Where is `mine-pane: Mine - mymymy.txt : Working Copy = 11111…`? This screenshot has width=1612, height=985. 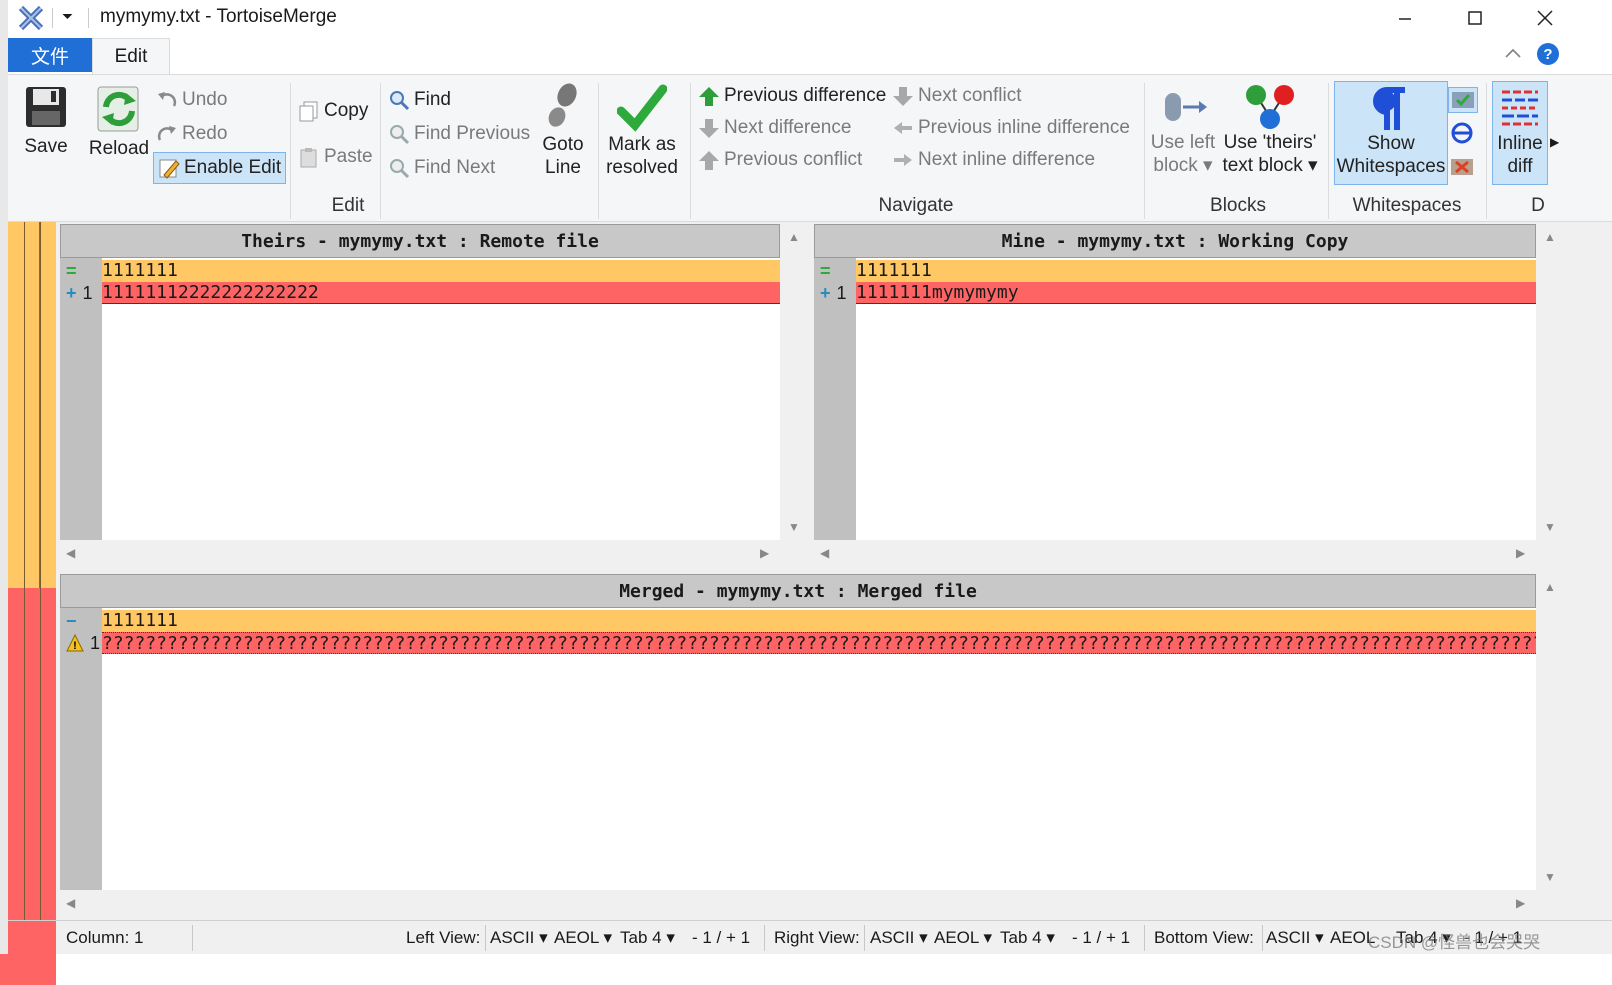
mine-pane: Mine - mymymy.txt : Working Copy = 11111… is located at coordinates (1175, 382).